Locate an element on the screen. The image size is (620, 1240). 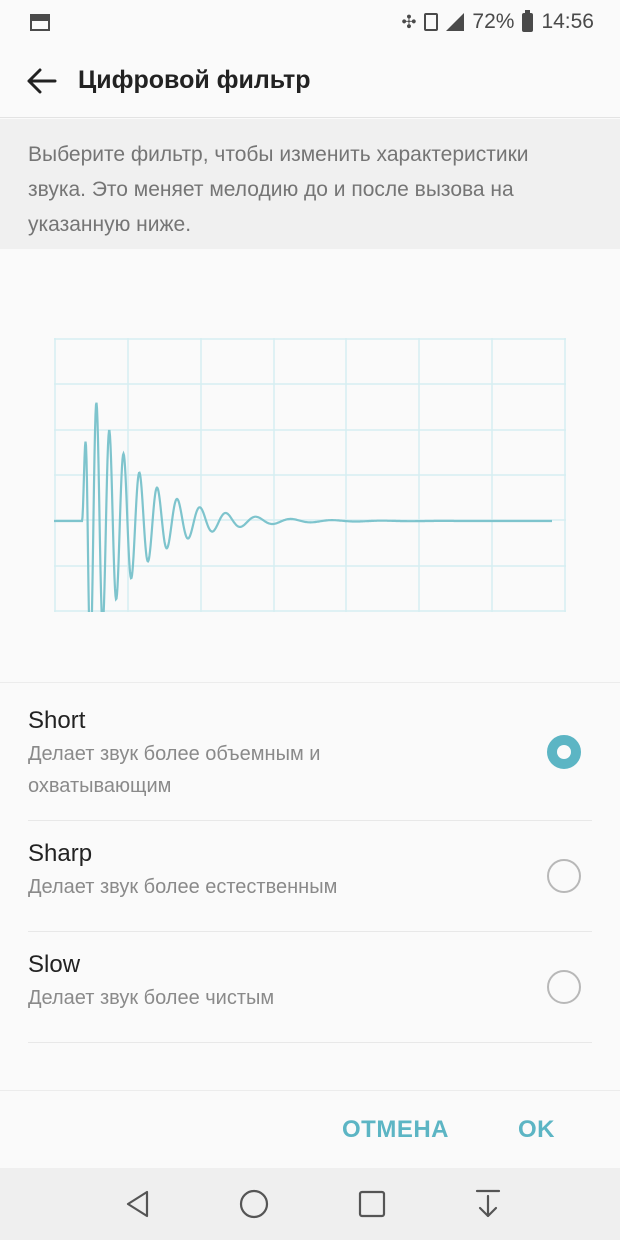
status-right: ✣ 72% 14:56 is located at coordinates (497, 21).